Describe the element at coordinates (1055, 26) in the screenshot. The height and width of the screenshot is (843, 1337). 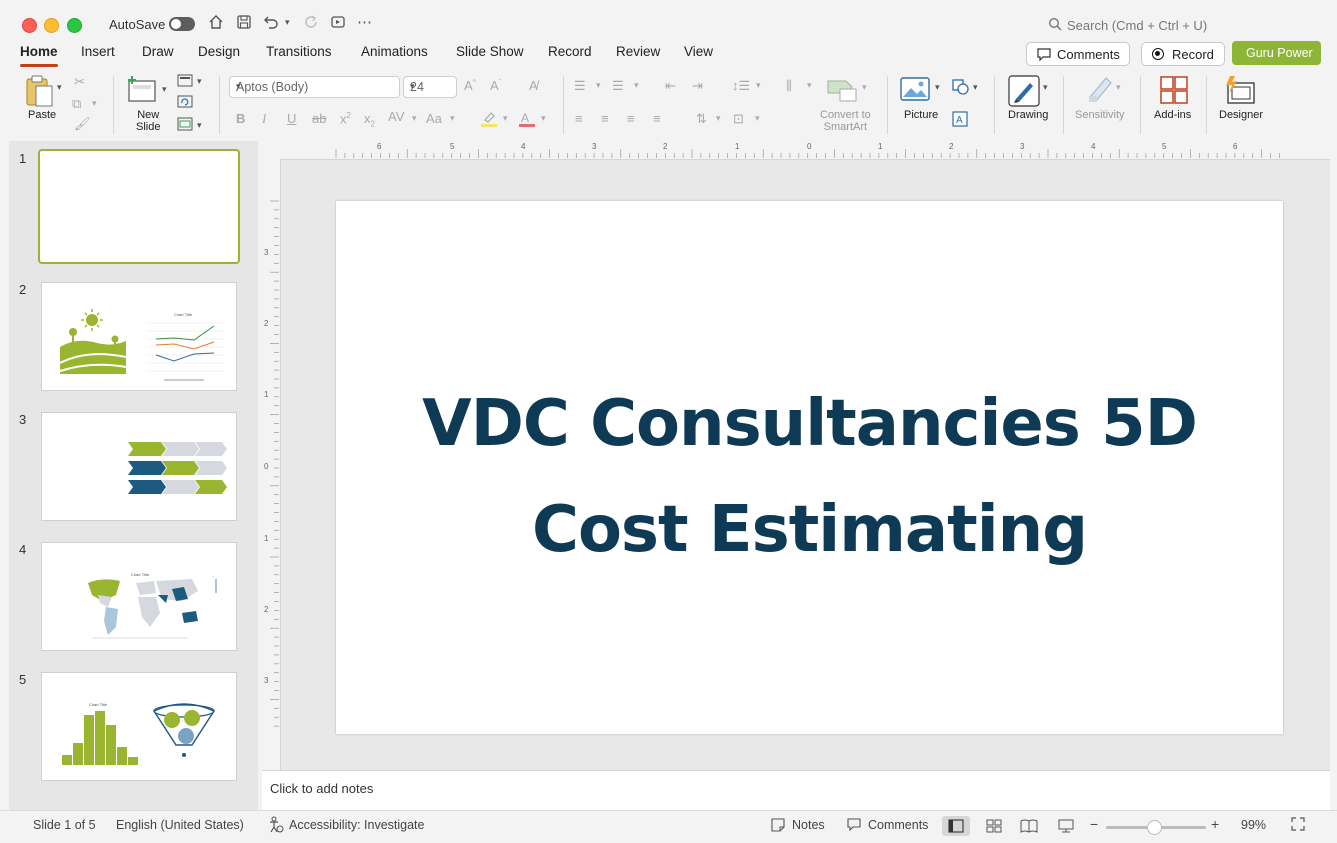
I see `search-icon` at that location.